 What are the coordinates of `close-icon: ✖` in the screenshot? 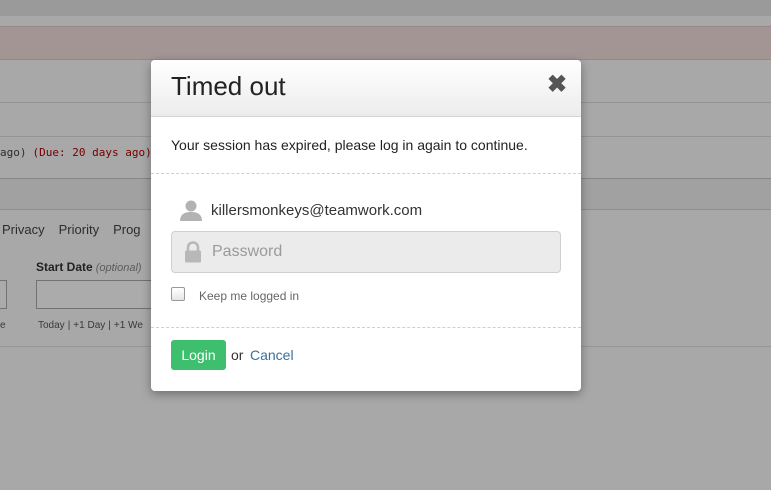 It's located at (557, 85).